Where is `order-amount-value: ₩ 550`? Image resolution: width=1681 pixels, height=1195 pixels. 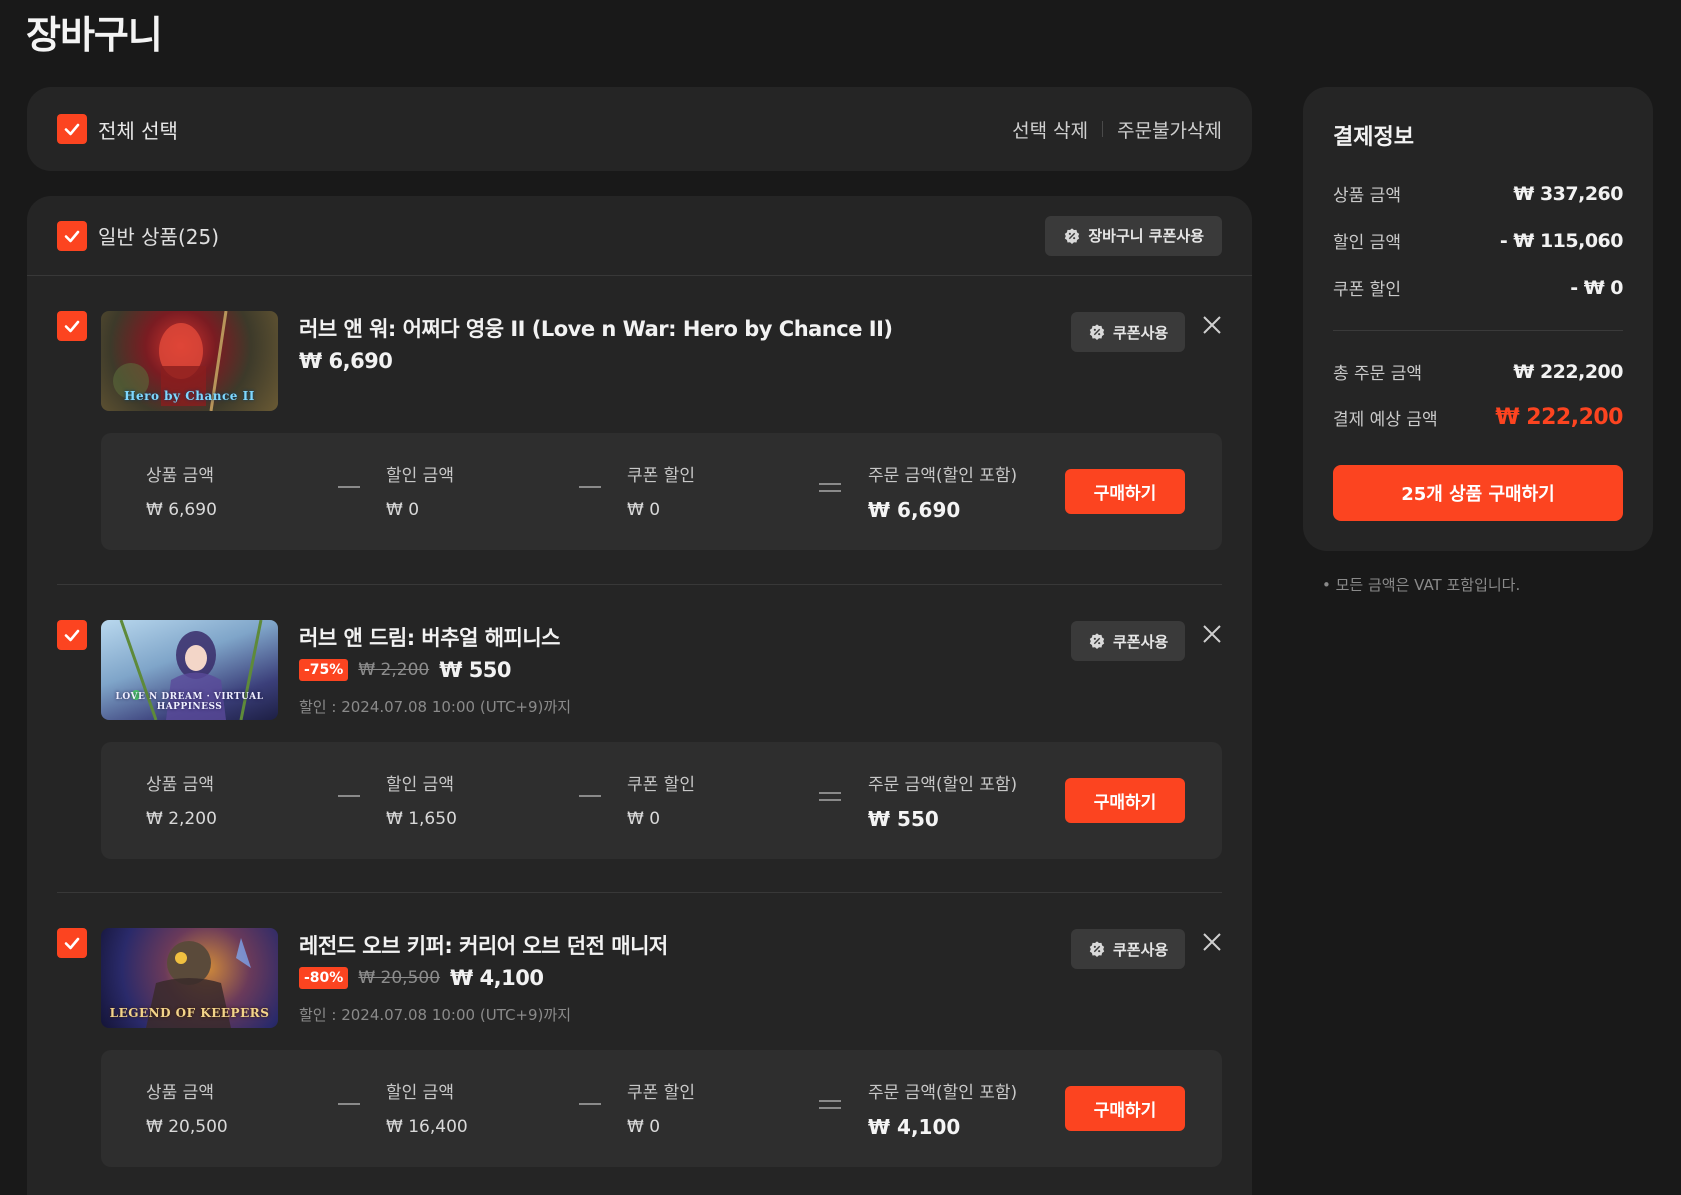
order-amount-value: ₩ 550 is located at coordinates (903, 819).